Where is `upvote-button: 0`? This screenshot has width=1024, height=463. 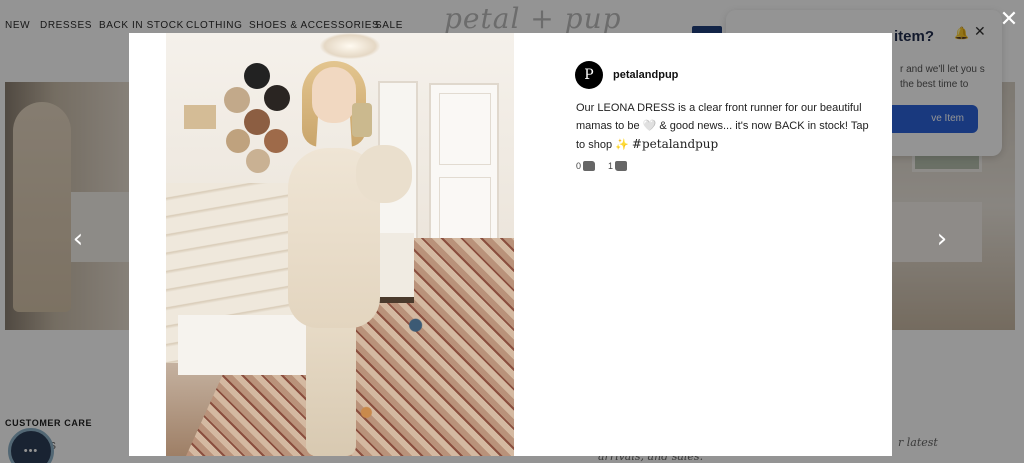
upvote-button: 0 is located at coordinates (586, 166).